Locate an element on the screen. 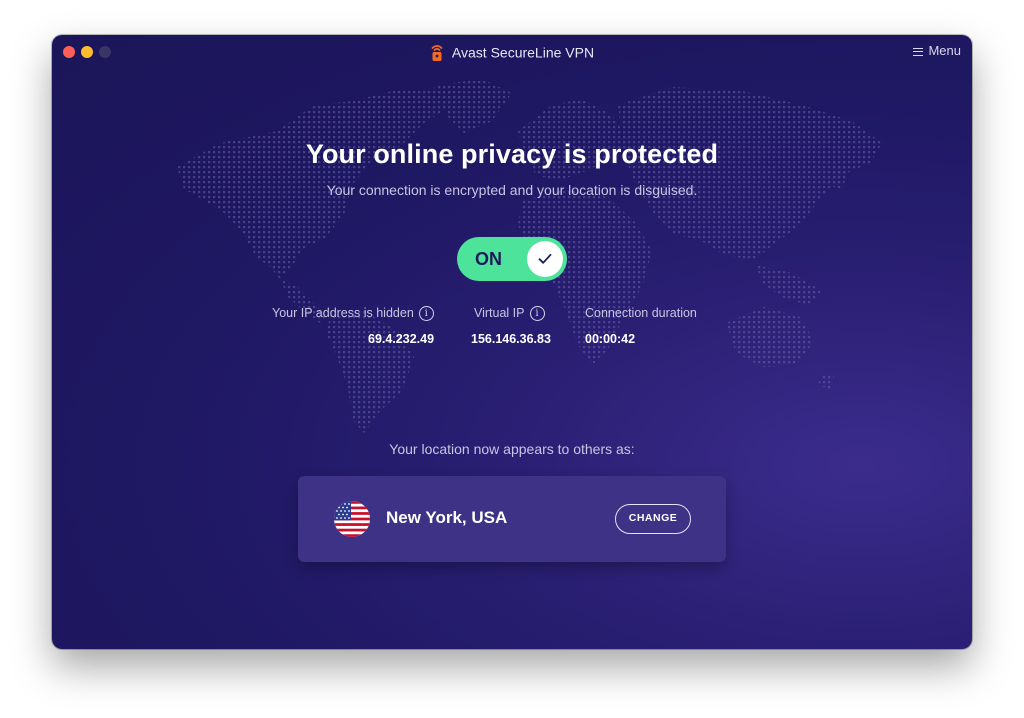  hamburger-icon is located at coordinates (918, 51).